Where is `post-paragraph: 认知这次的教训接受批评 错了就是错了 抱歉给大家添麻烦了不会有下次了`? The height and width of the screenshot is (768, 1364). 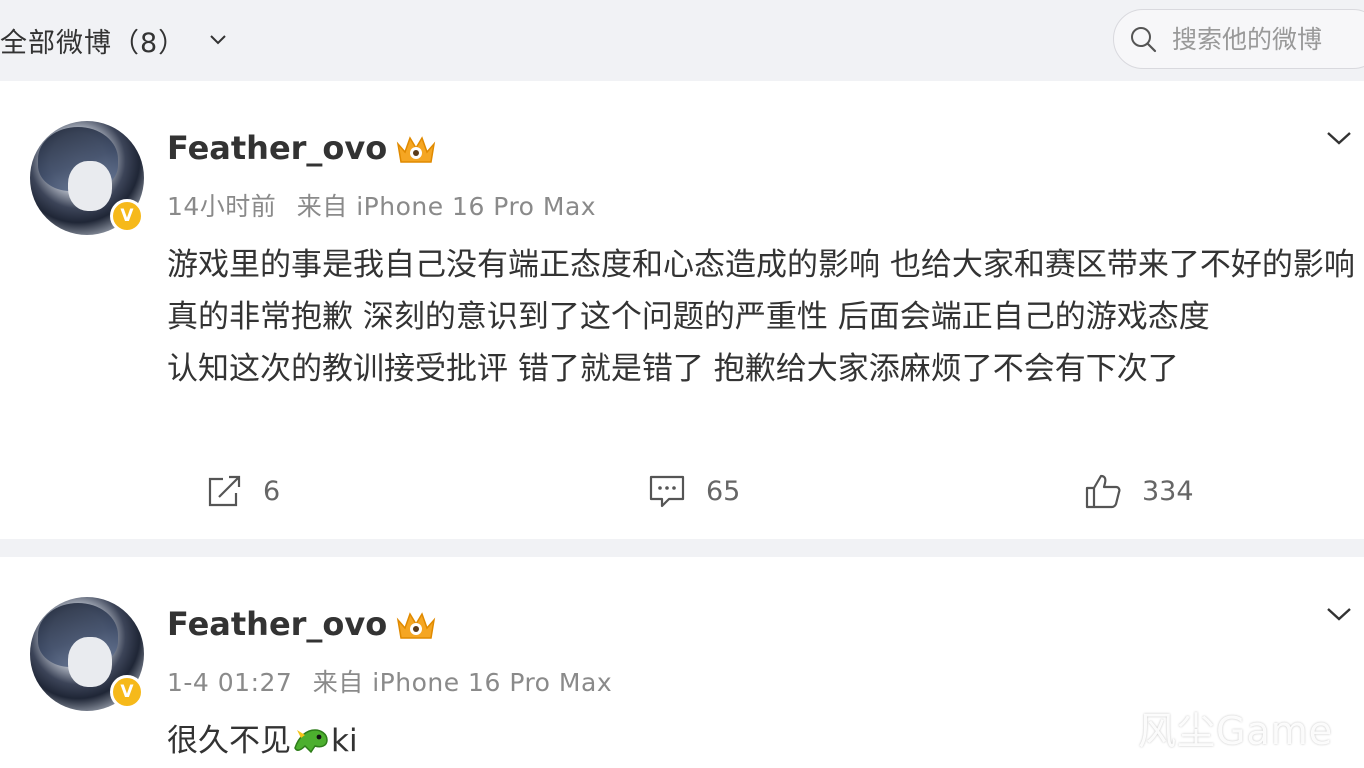
post-paragraph: 认知这次的教训接受批评 错了就是错了 抱歉给大家添麻烦了不会有下次了 is located at coordinates (673, 369).